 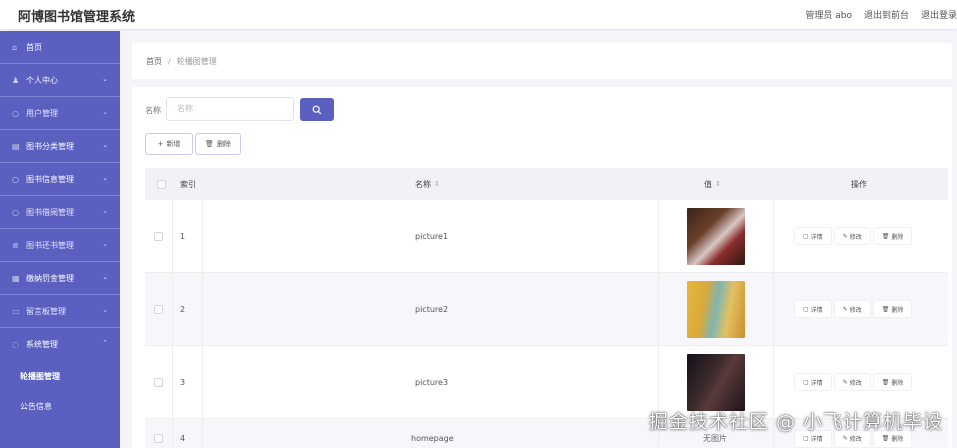 What do you see at coordinates (15, 113) in the screenshot?
I see `users-icon: ○` at bounding box center [15, 113].